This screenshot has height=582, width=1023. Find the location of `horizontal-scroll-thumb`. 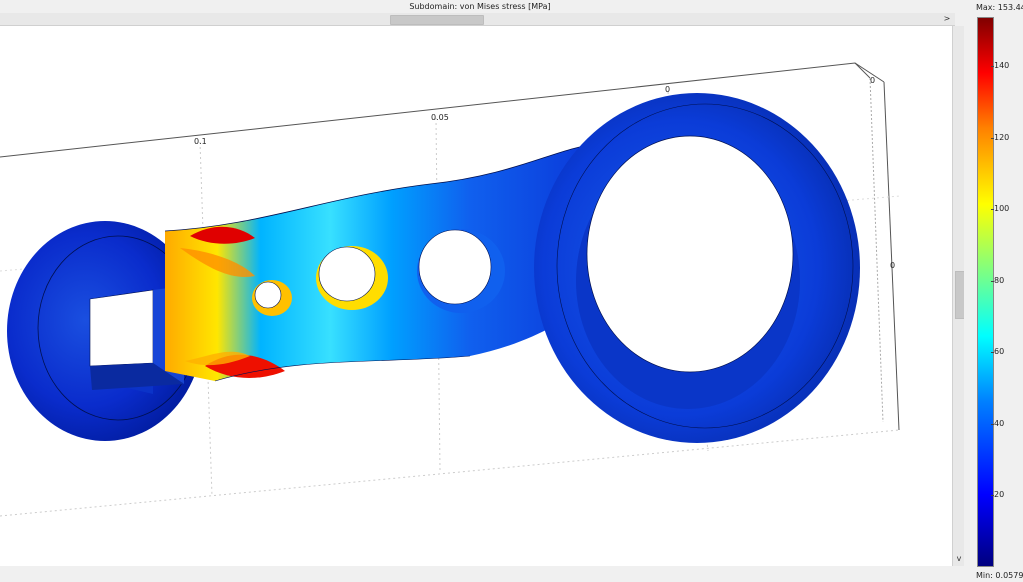

horizontal-scroll-thumb is located at coordinates (437, 20).